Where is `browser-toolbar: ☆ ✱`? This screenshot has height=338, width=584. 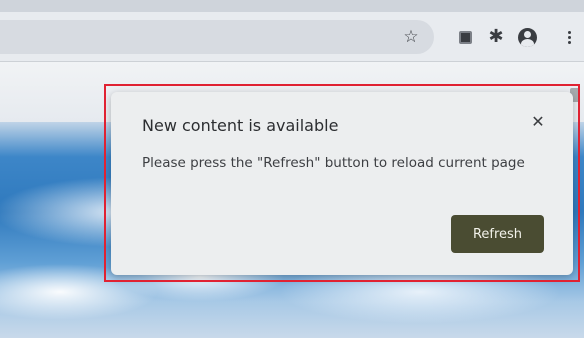 browser-toolbar: ☆ ✱ is located at coordinates (292, 37).